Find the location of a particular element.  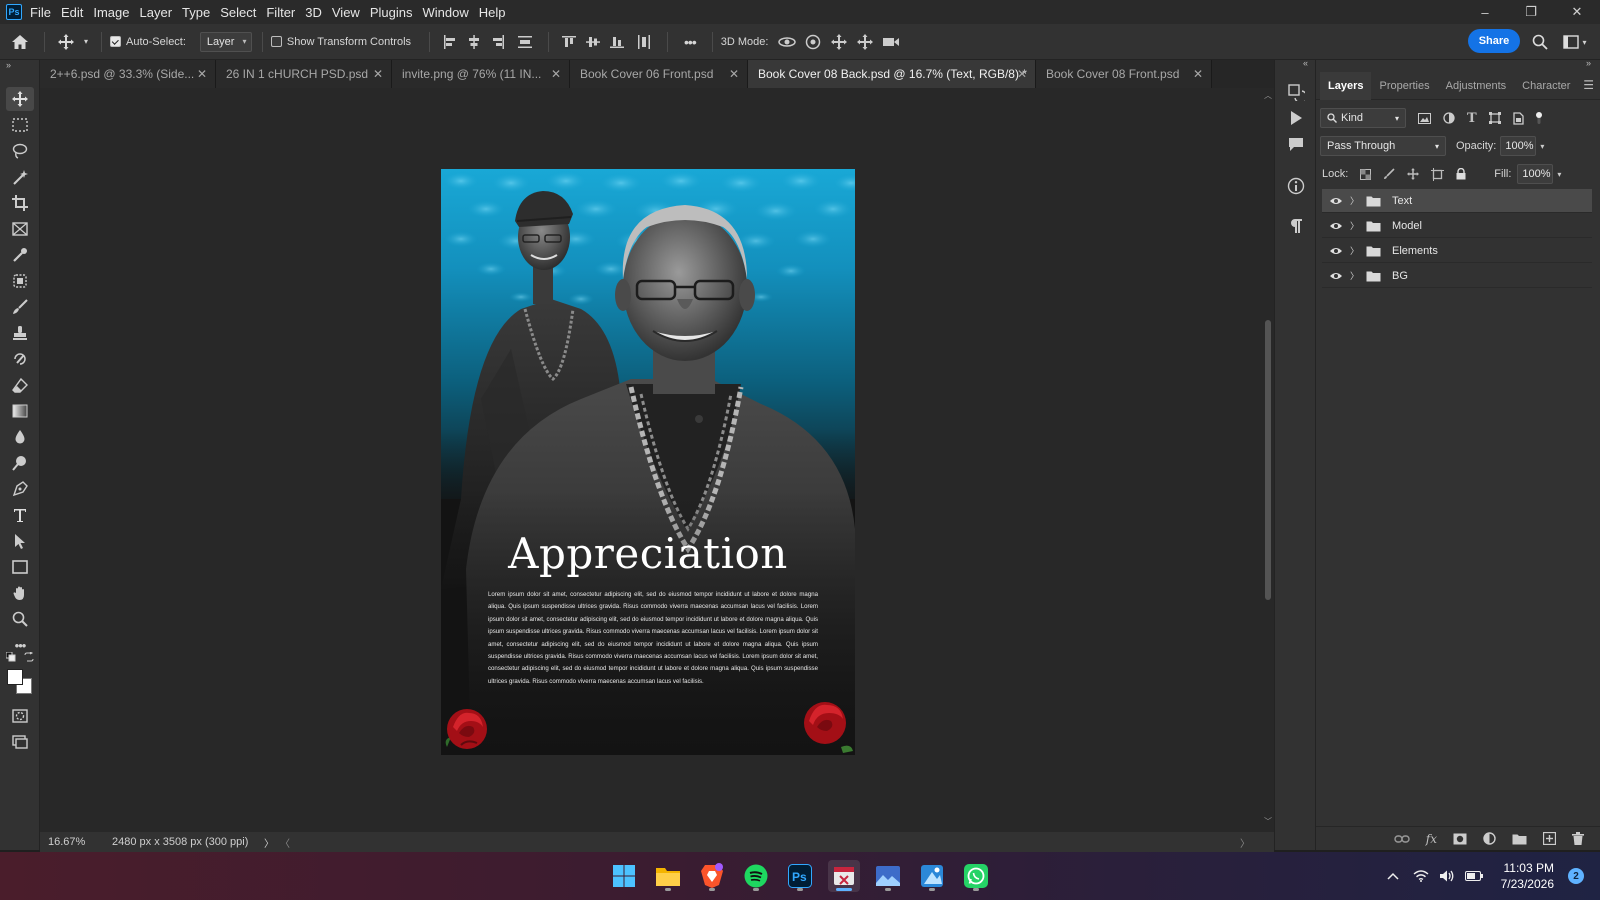

panel-menu-icon: ☰ is located at coordinates (1588, 85).